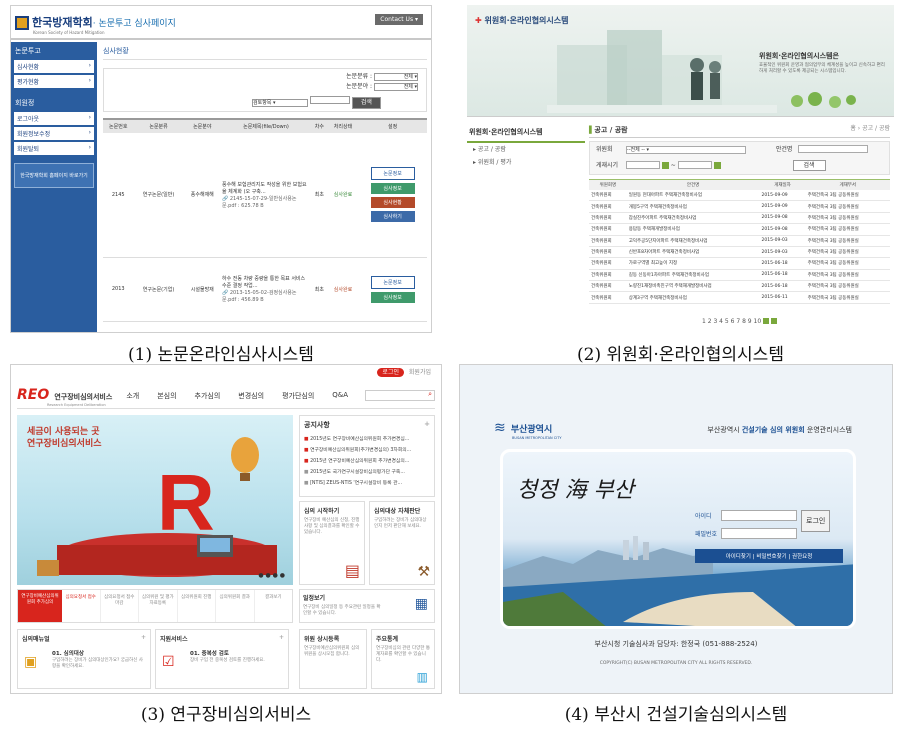  Describe the element at coordinates (202, 195) in the screenshot. I see `paper-field: 풍수해재해` at that location.